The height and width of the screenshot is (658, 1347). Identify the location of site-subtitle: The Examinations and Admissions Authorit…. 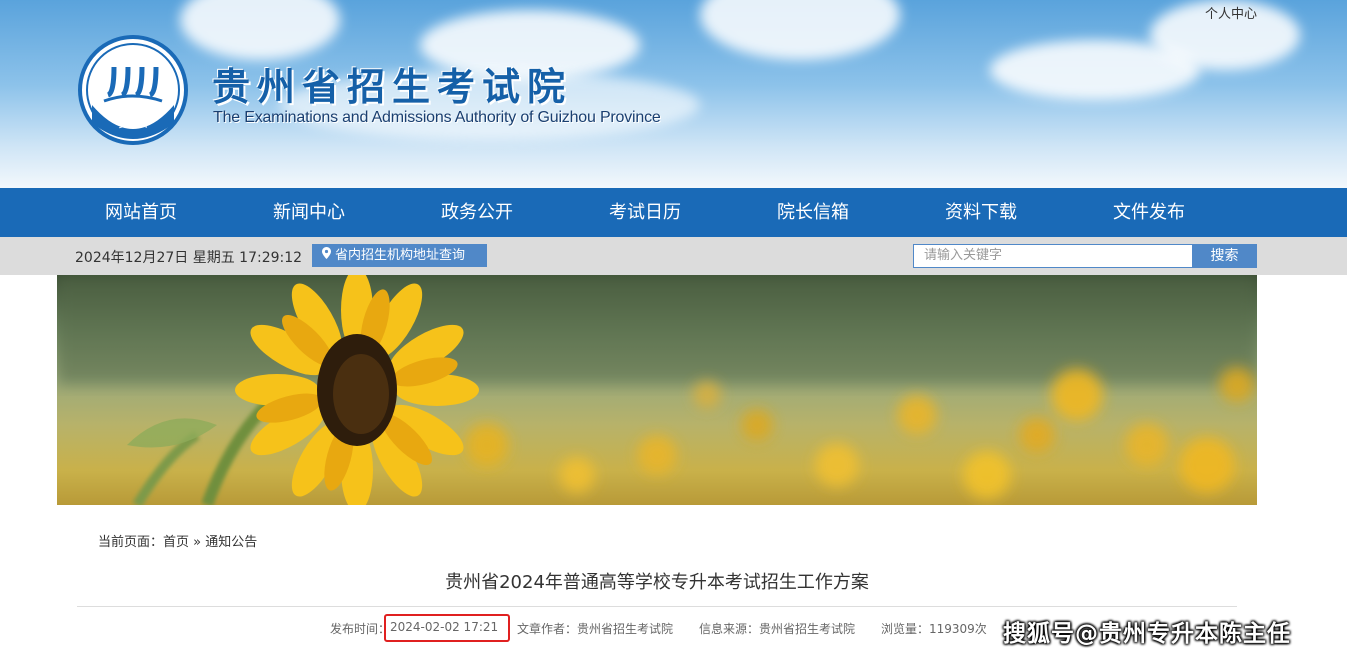
(437, 117).